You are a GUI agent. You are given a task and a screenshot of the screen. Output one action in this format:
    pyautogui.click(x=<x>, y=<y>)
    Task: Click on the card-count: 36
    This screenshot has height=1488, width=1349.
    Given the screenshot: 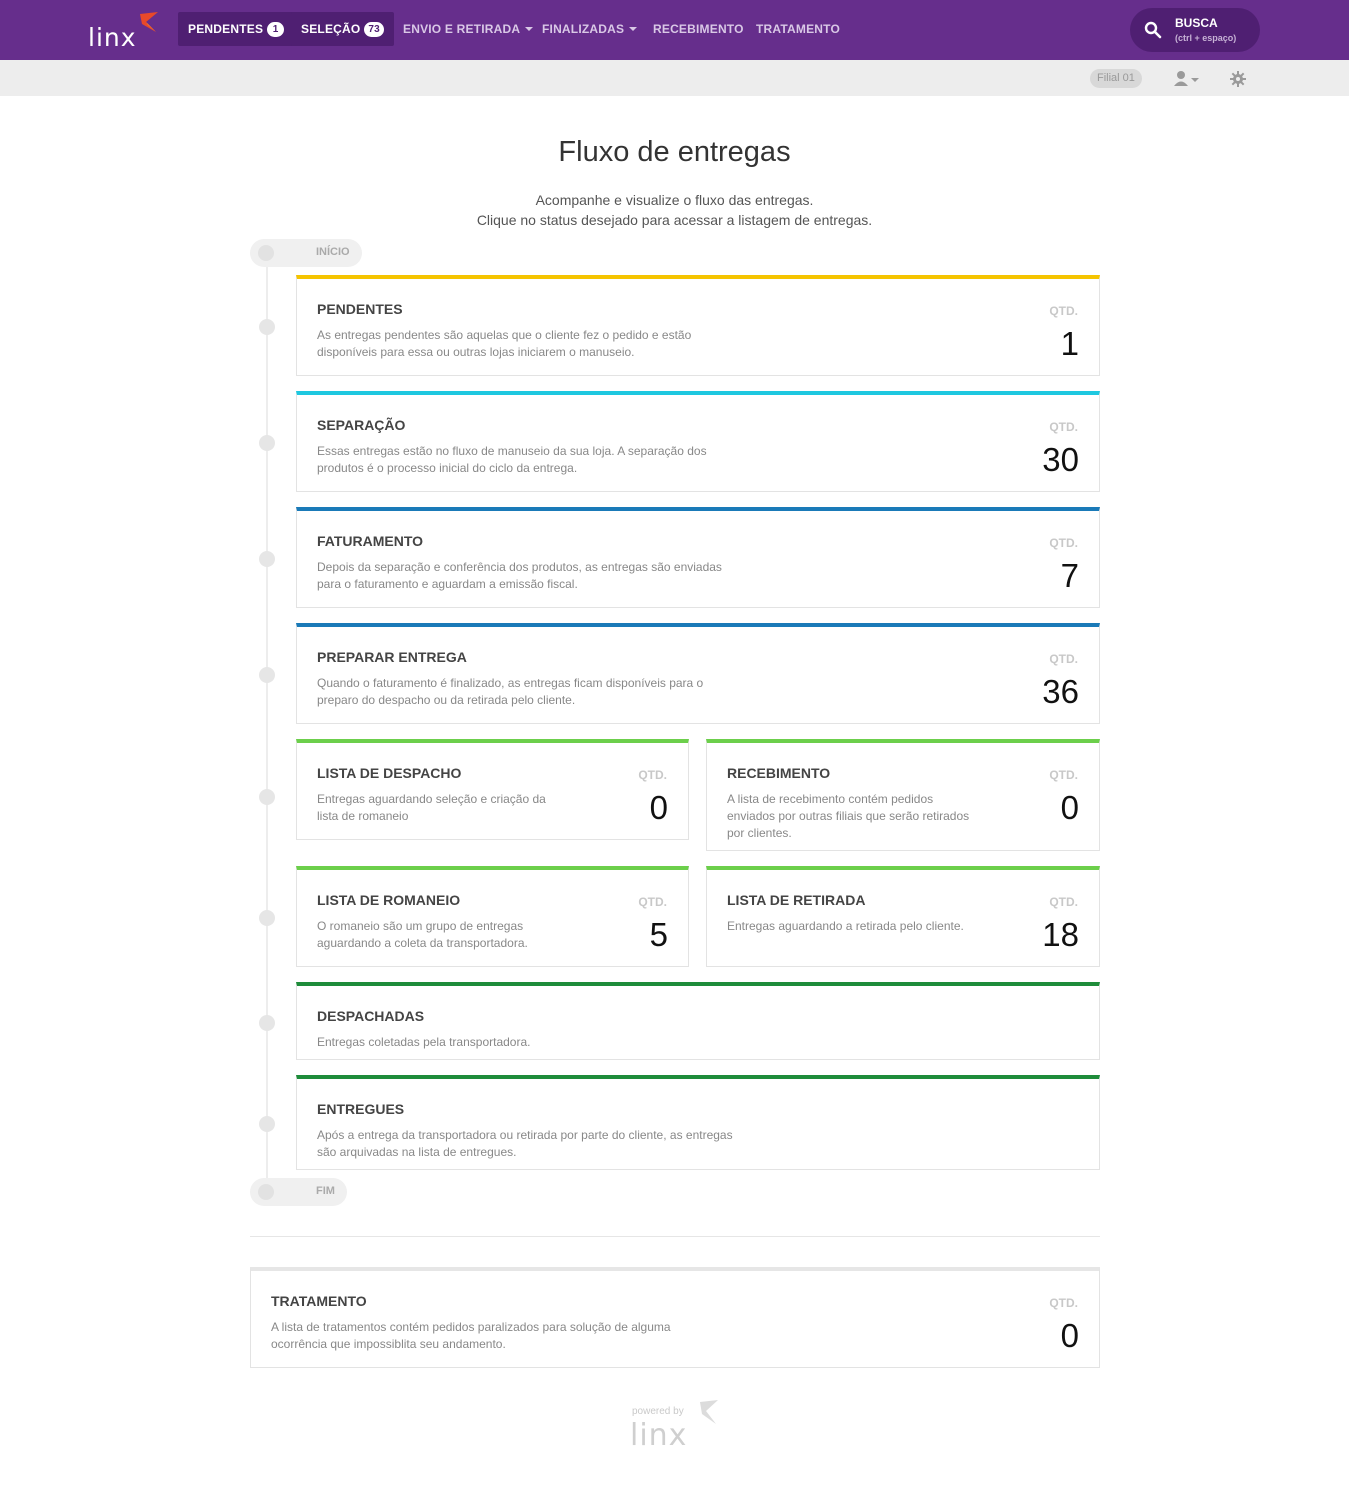 What is the action you would take?
    pyautogui.click(x=1060, y=691)
    